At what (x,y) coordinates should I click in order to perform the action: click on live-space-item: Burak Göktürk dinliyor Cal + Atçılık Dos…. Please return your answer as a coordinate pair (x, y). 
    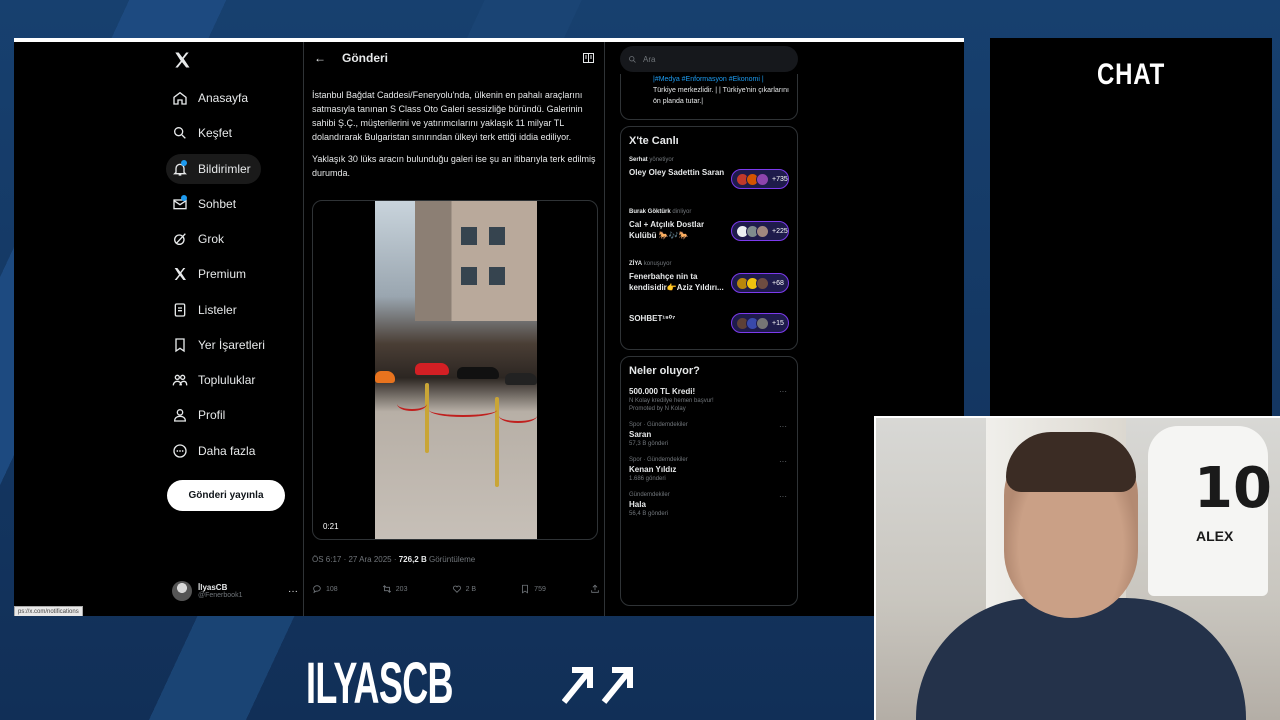
    Looking at the image, I should click on (709, 235).